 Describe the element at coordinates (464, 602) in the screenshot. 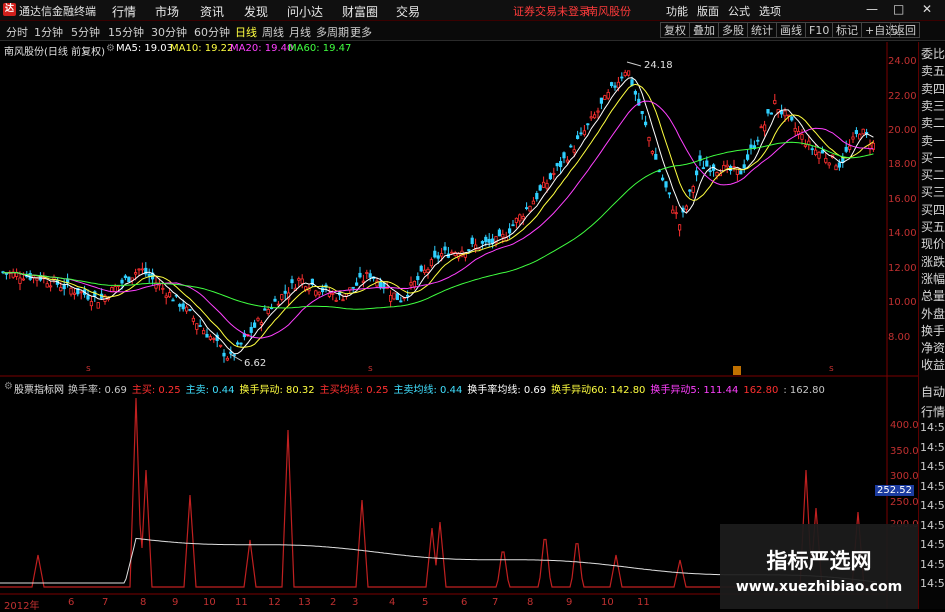

I see `time-axis-label: 6` at that location.